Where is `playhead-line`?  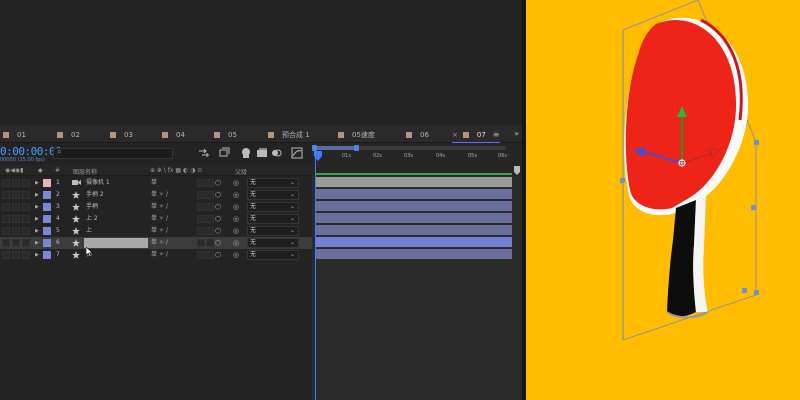
playhead-line is located at coordinates (315, 276).